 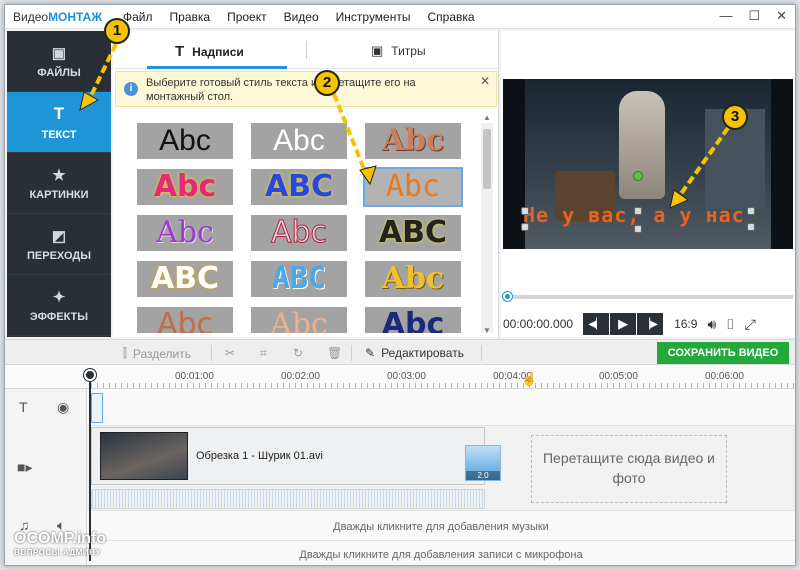 What do you see at coordinates (413, 187) in the screenshot?
I see `text-style-tile-selected: Abc` at bounding box center [413, 187].